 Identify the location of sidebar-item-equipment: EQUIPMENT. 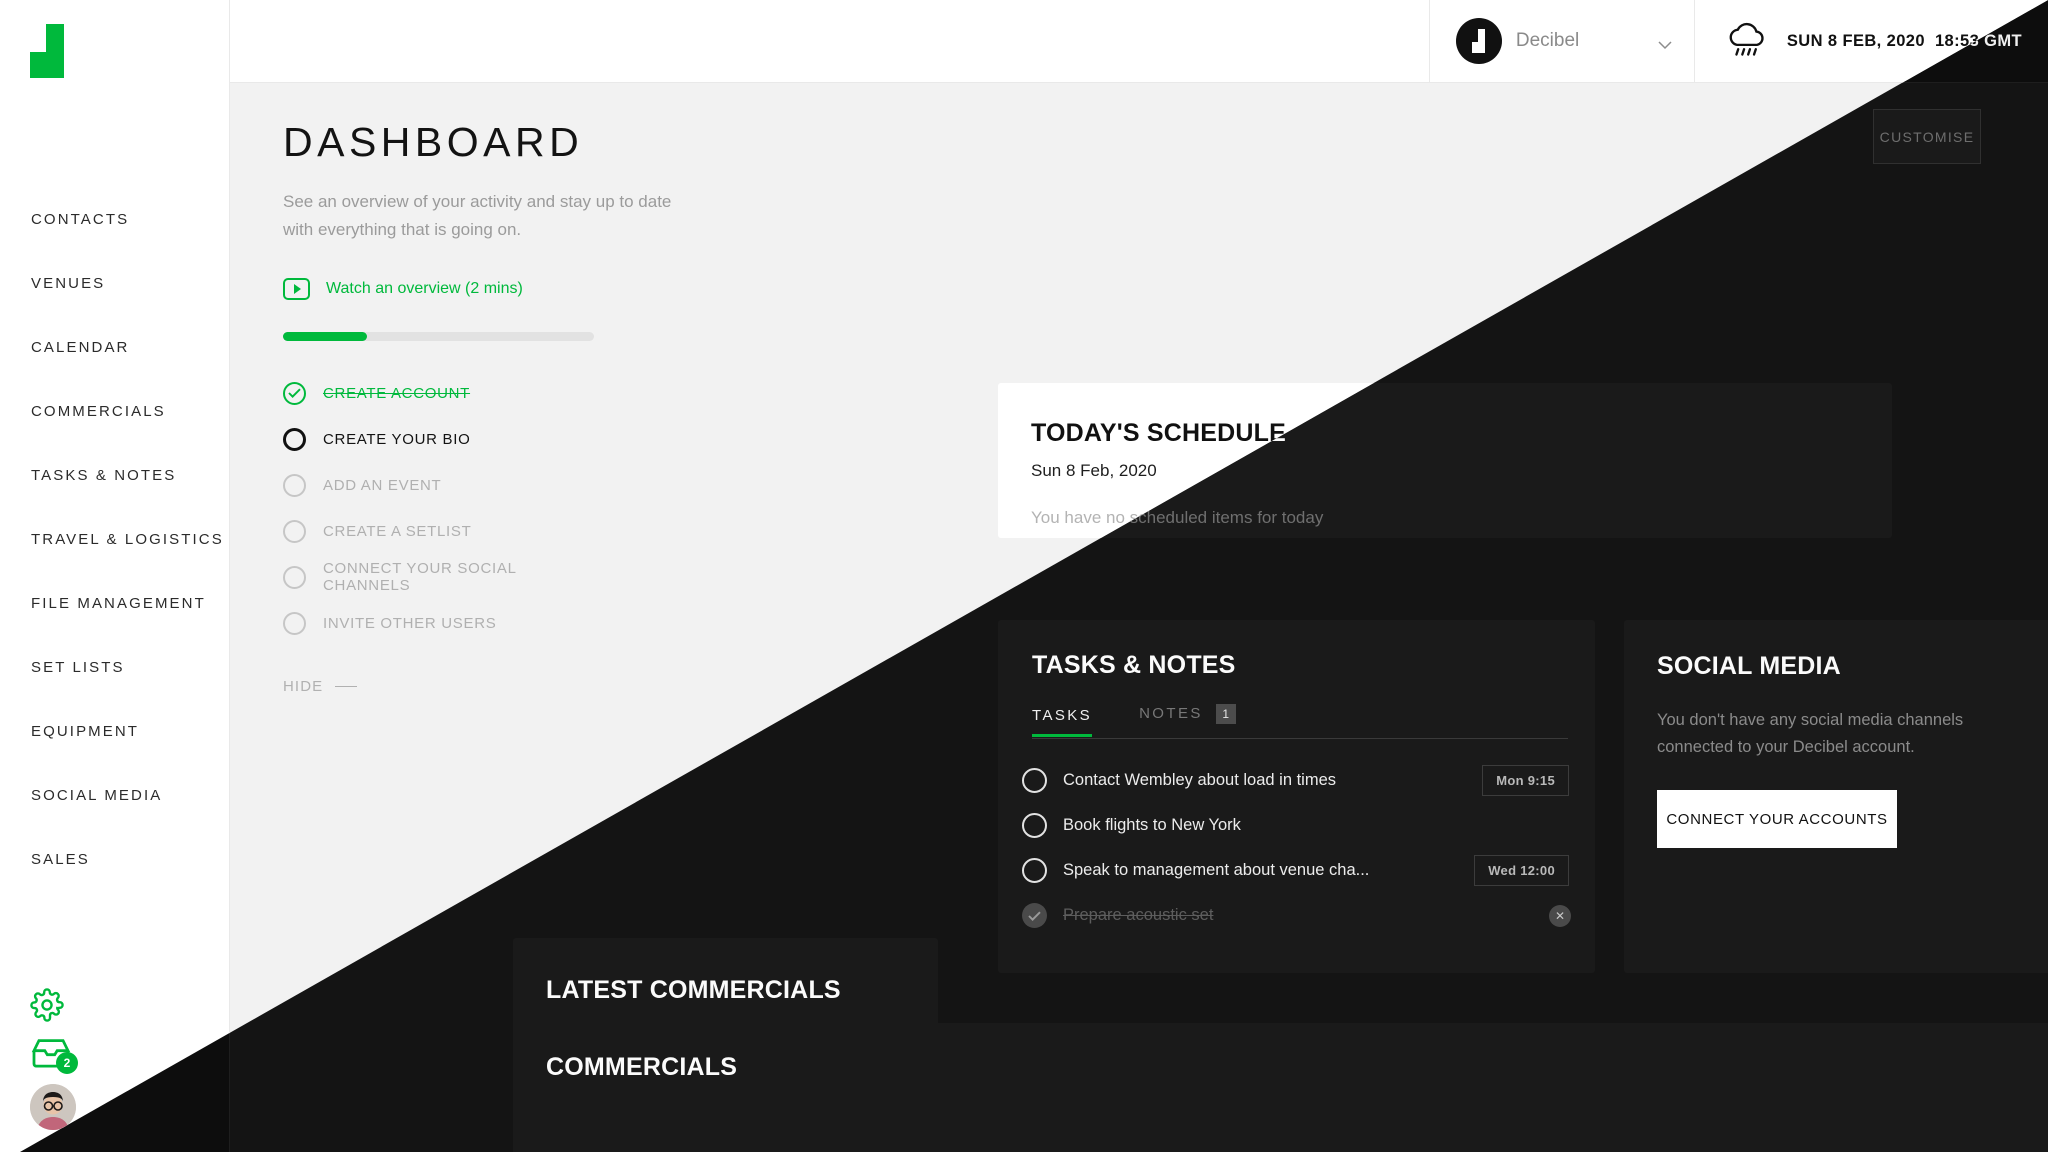
(114, 732).